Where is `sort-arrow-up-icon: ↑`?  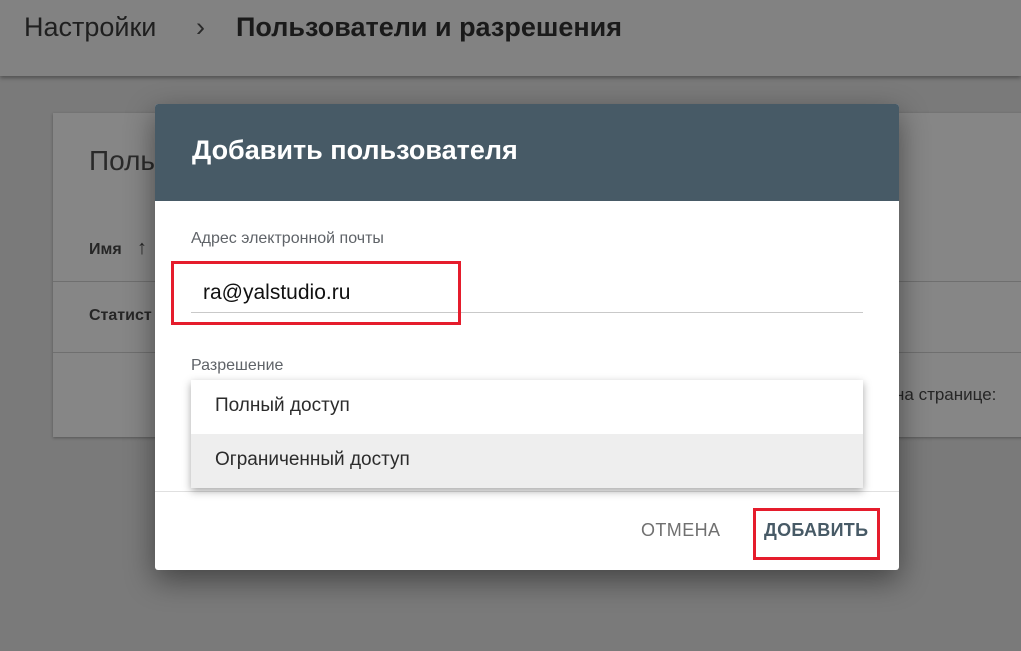 sort-arrow-up-icon: ↑ is located at coordinates (142, 248).